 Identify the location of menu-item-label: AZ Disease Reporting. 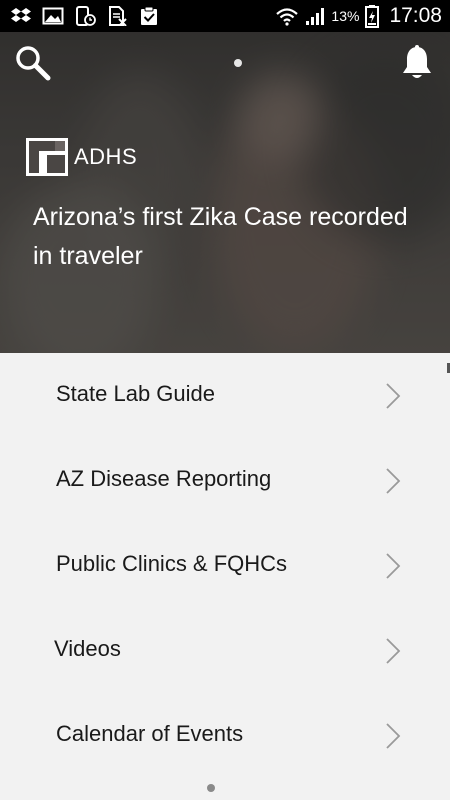
(164, 478).